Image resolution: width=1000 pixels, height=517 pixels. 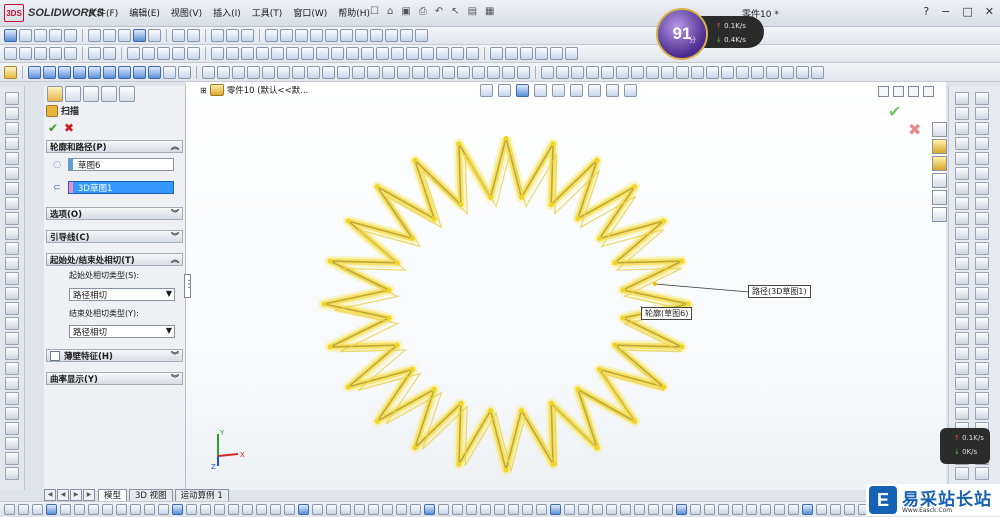 What do you see at coordinates (939, 146) in the screenshot?
I see `design-library-icon` at bounding box center [939, 146].